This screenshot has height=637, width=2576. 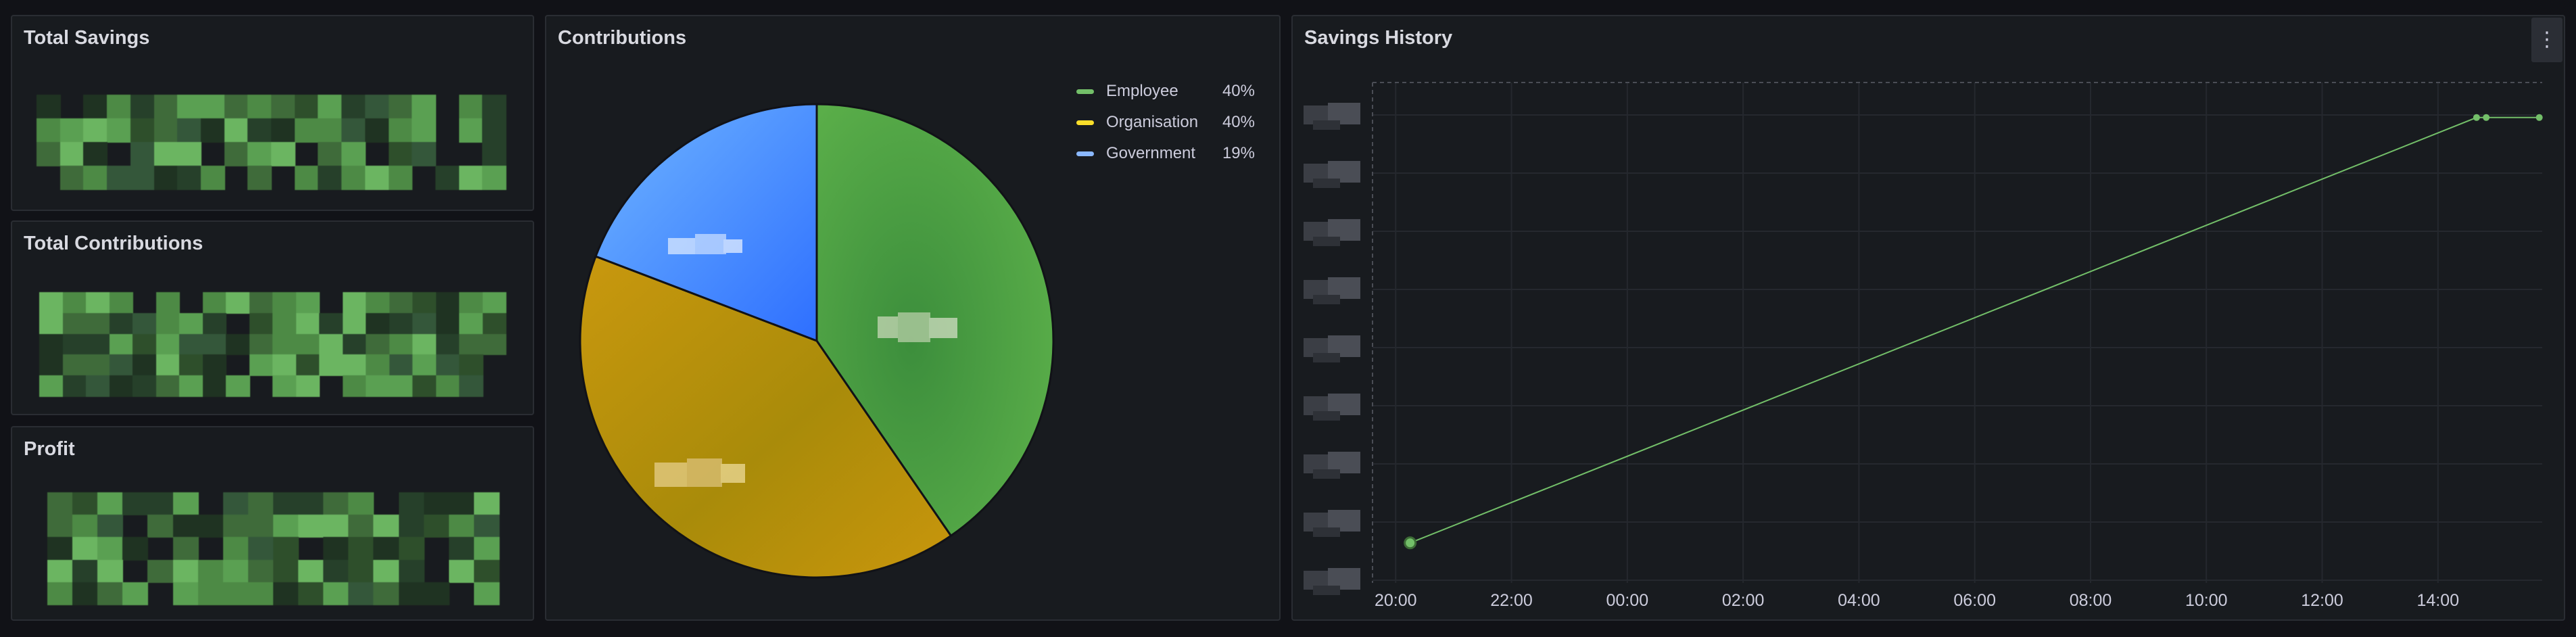 I want to click on x-tick-label: 14:00, so click(x=2438, y=600).